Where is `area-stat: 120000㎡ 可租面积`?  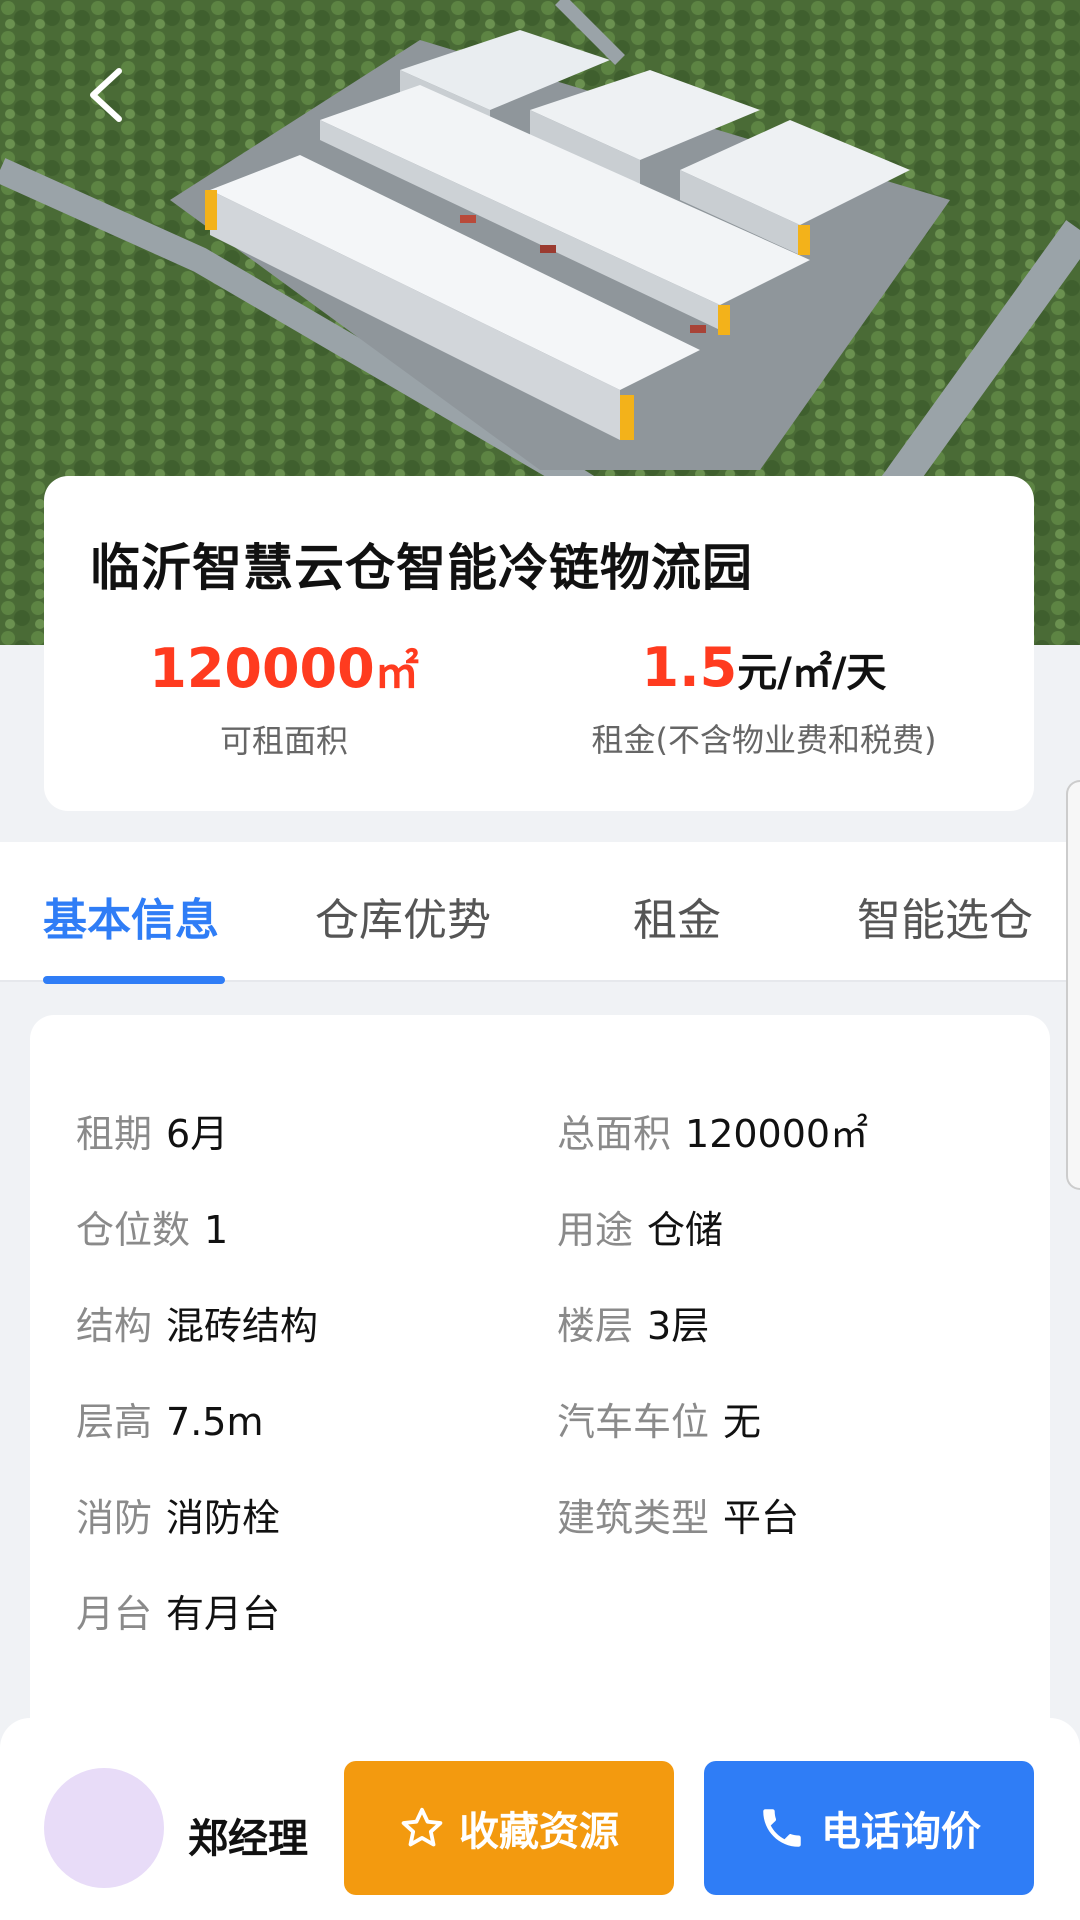 area-stat: 120000㎡ 可租面积 is located at coordinates (284, 699).